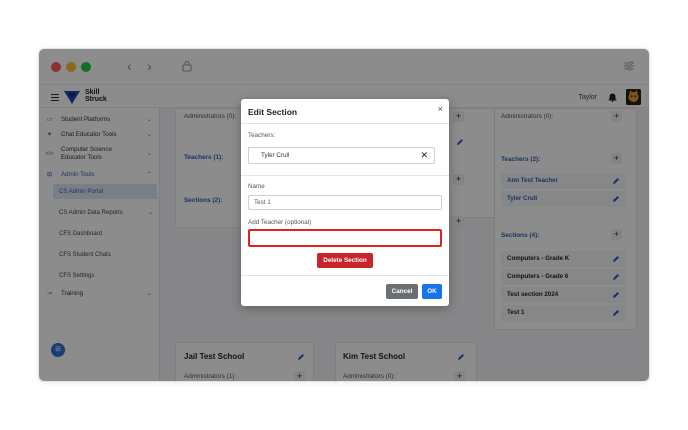 Image resolution: width=688 pixels, height=430 pixels. I want to click on add-teacher-input, so click(345, 238).